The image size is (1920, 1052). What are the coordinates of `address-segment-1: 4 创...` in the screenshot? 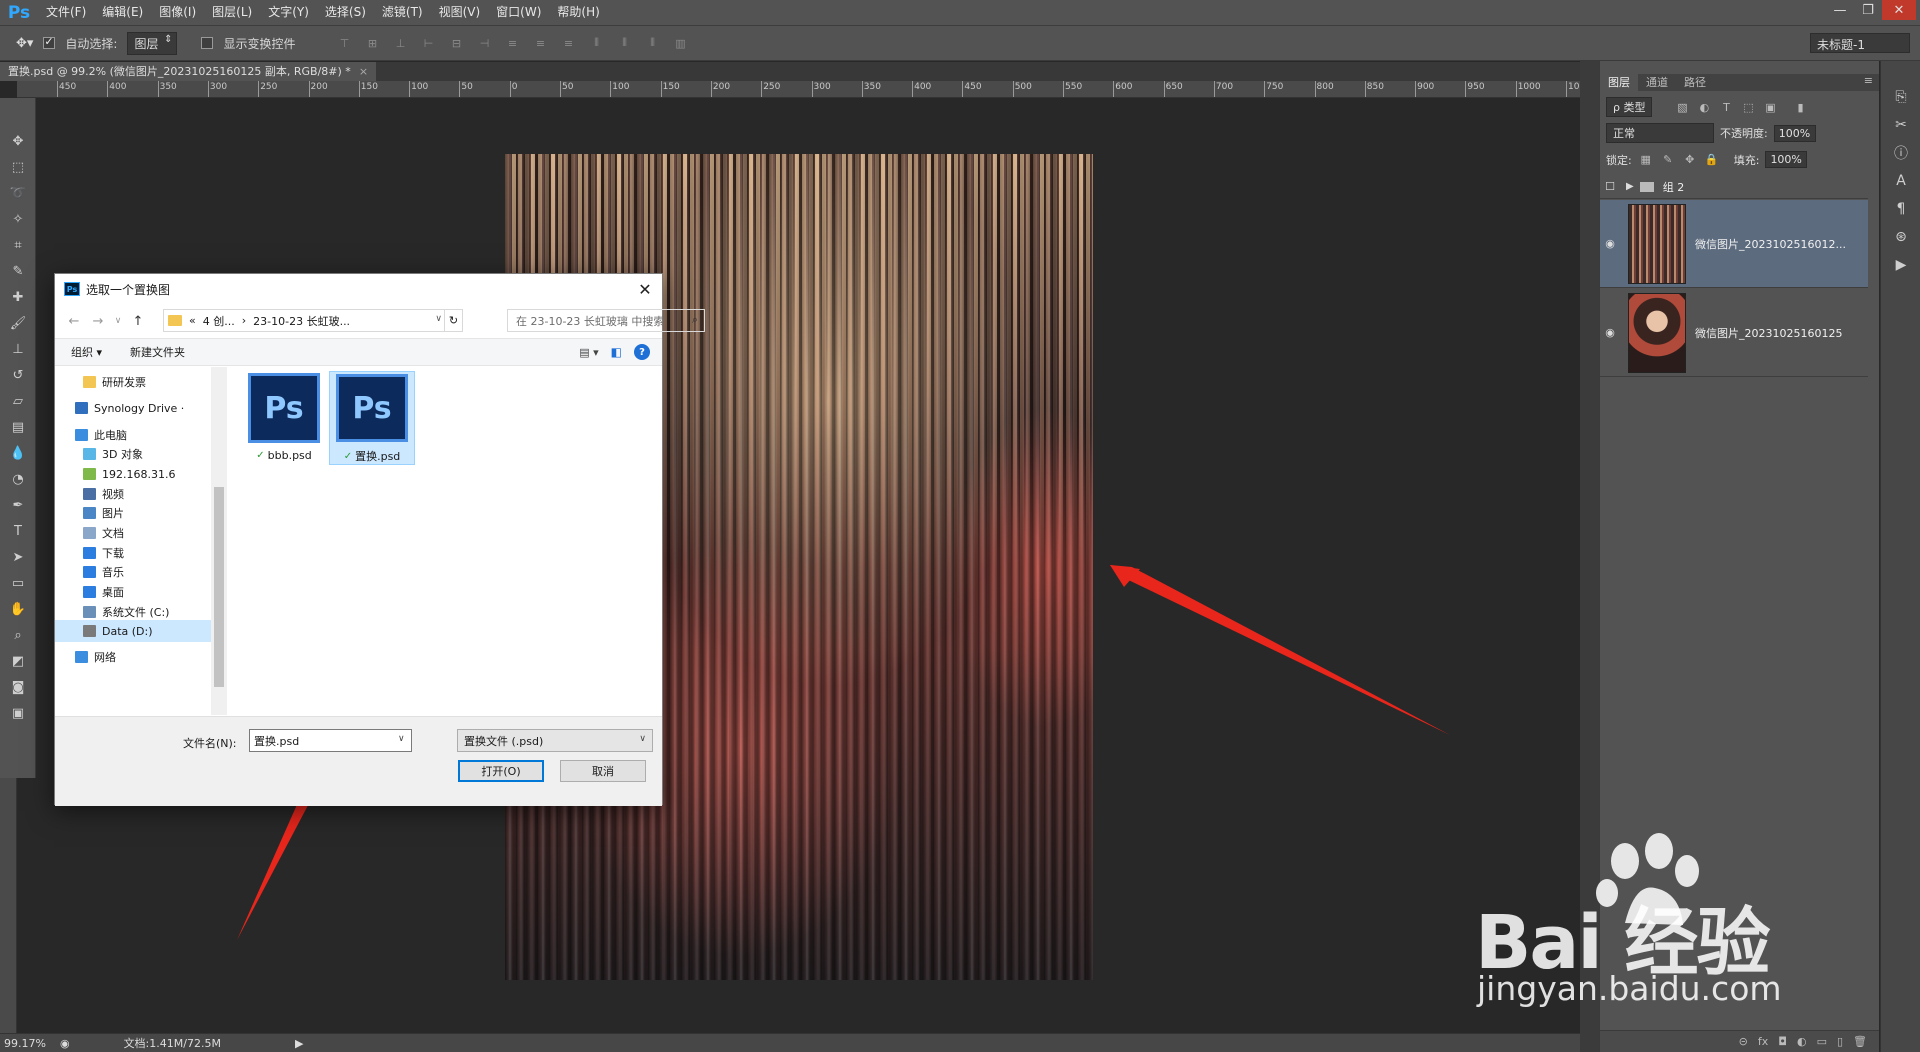 It's located at (219, 321).